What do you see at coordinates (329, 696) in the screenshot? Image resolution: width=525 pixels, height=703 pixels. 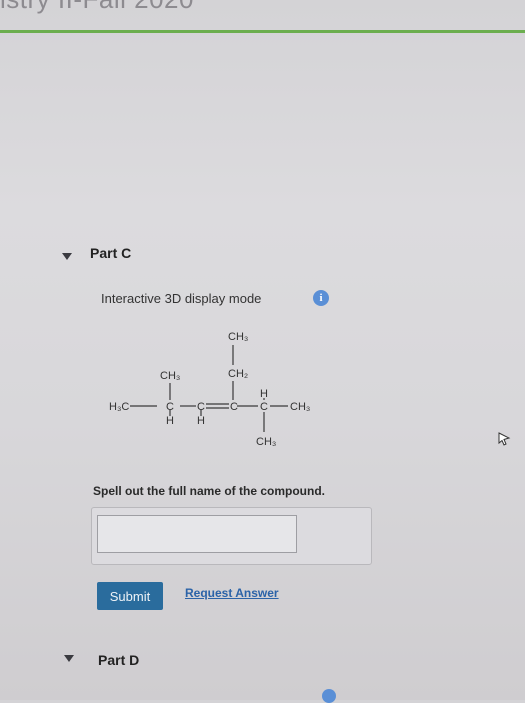 I see `part-d-info-icon` at bounding box center [329, 696].